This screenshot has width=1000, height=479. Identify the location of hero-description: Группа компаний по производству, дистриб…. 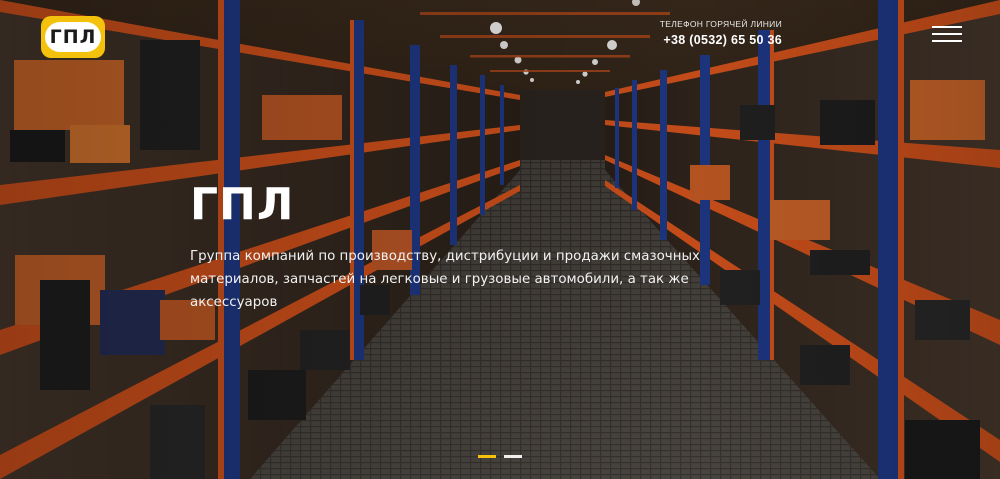
(445, 279).